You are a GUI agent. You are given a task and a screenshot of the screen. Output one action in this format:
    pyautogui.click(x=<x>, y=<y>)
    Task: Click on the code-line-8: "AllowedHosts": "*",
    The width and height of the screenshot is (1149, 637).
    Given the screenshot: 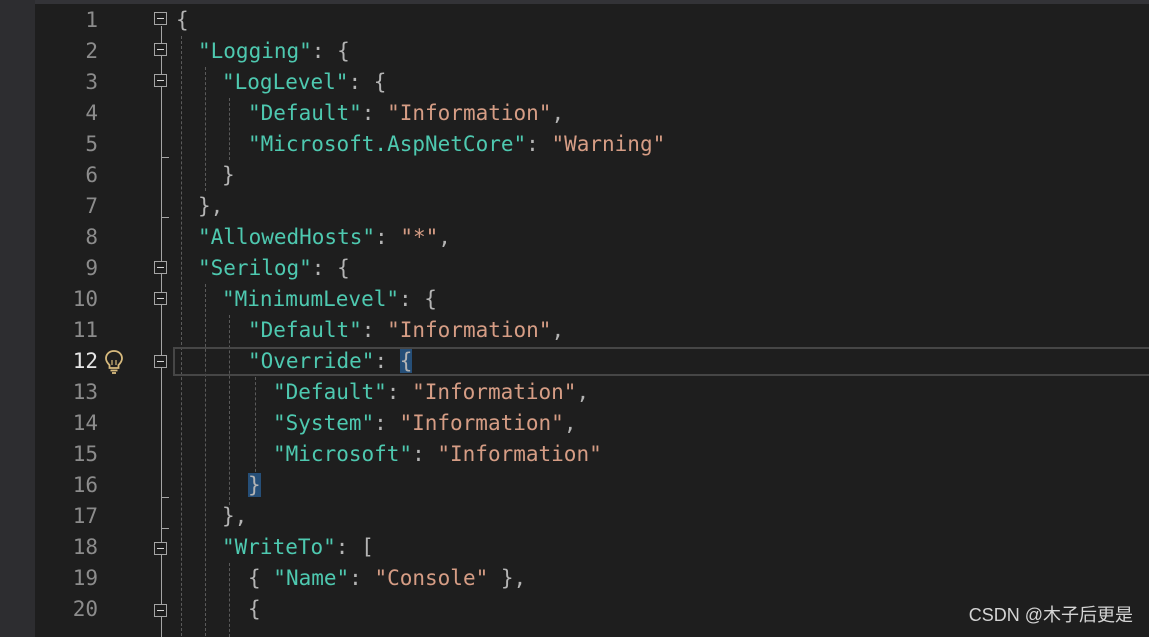 What is the action you would take?
    pyautogui.click(x=324, y=237)
    